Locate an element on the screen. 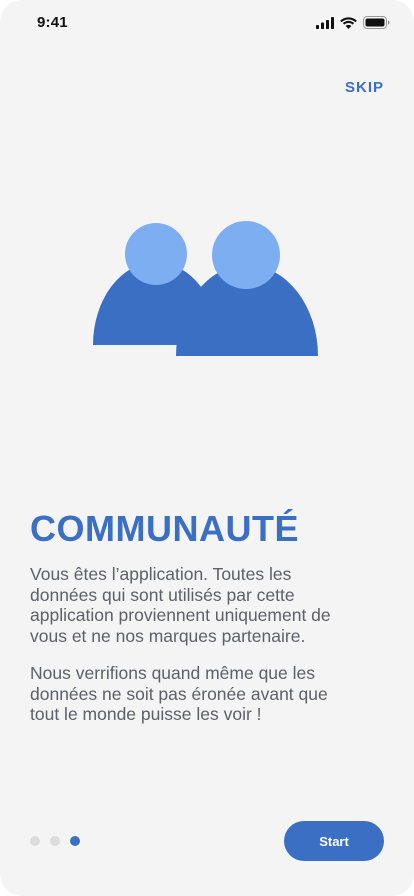 This screenshot has width=414, height=896. page-title: COMMUNAUTÉ is located at coordinates (164, 528).